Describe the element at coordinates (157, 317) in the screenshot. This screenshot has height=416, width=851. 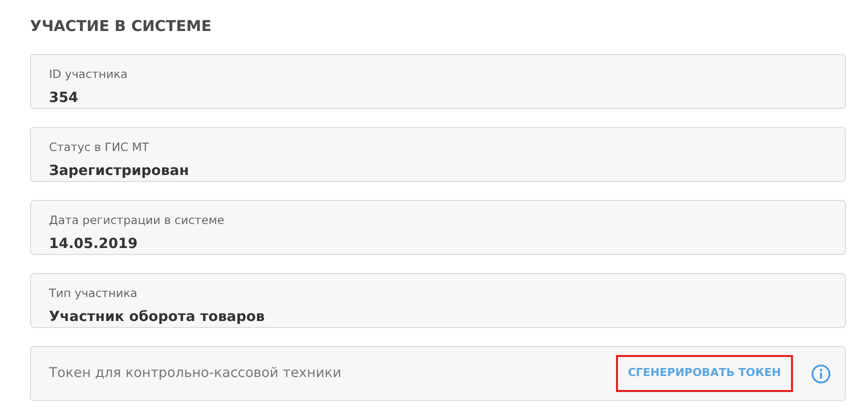
I see `field-value: Участник оборота товаров` at that location.